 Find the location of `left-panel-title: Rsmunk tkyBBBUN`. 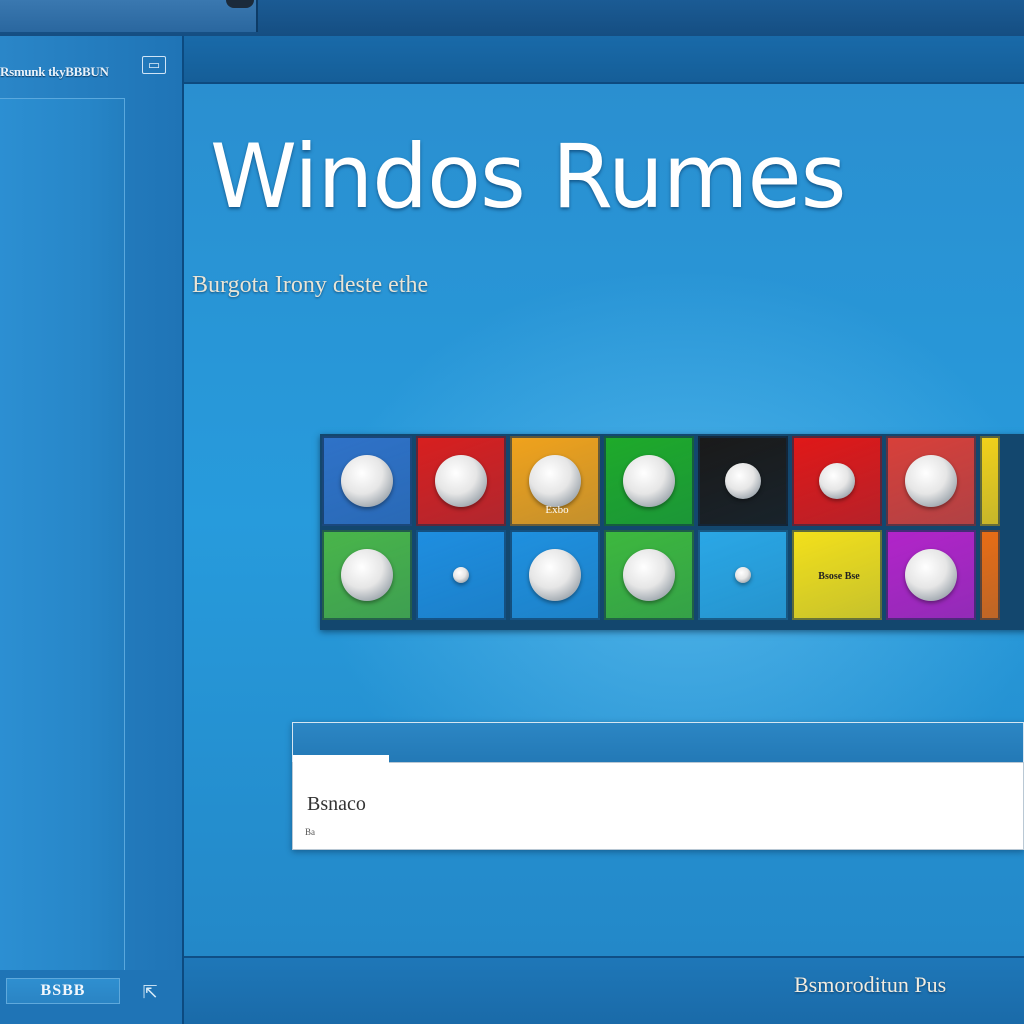

left-panel-title: Rsmunk tkyBBBUN is located at coordinates (54, 71).